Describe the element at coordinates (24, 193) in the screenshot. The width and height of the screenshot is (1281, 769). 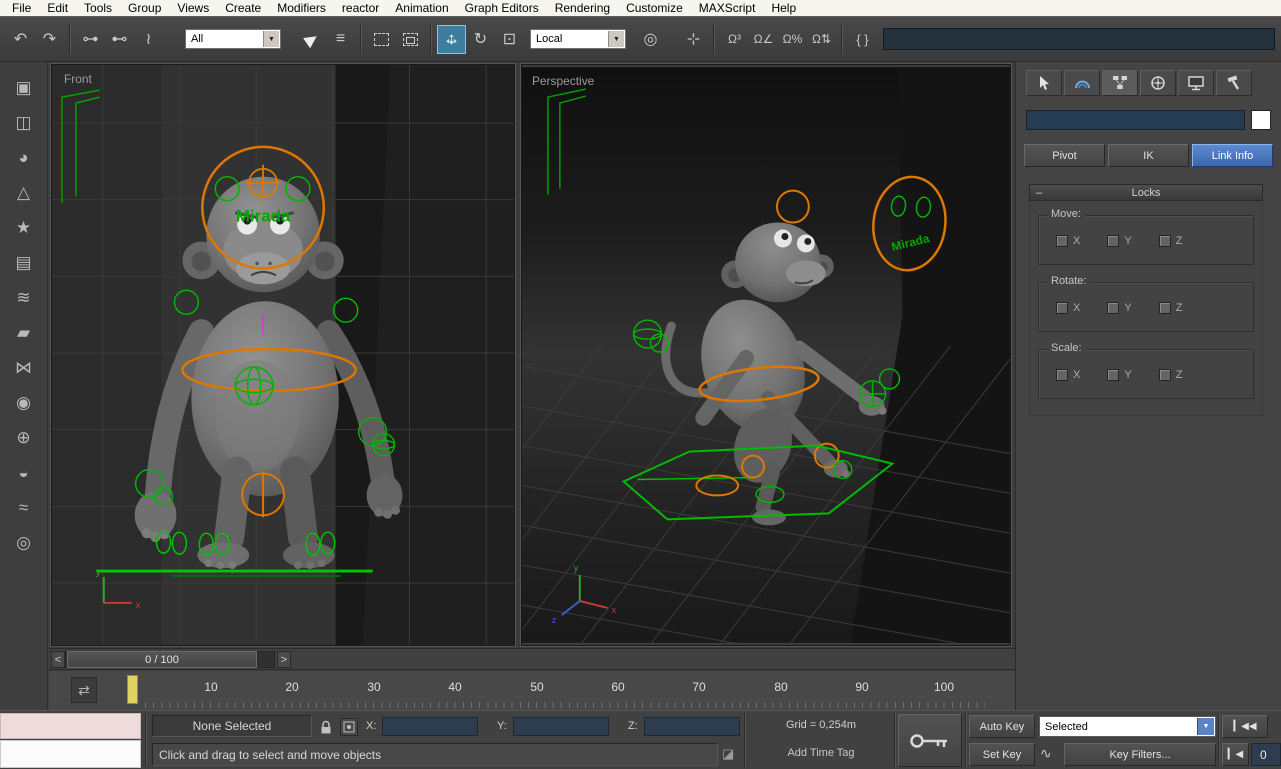
I see `rope-collection-button: △` at that location.